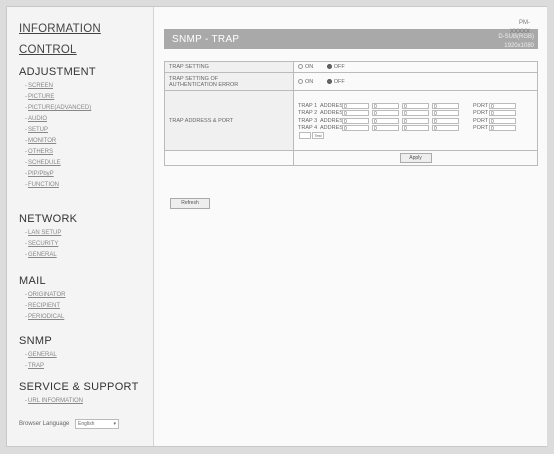  Describe the element at coordinates (204, 84) in the screenshot. I see `auth-error-label-line2: AUTHENTICATION ERROR` at that location.